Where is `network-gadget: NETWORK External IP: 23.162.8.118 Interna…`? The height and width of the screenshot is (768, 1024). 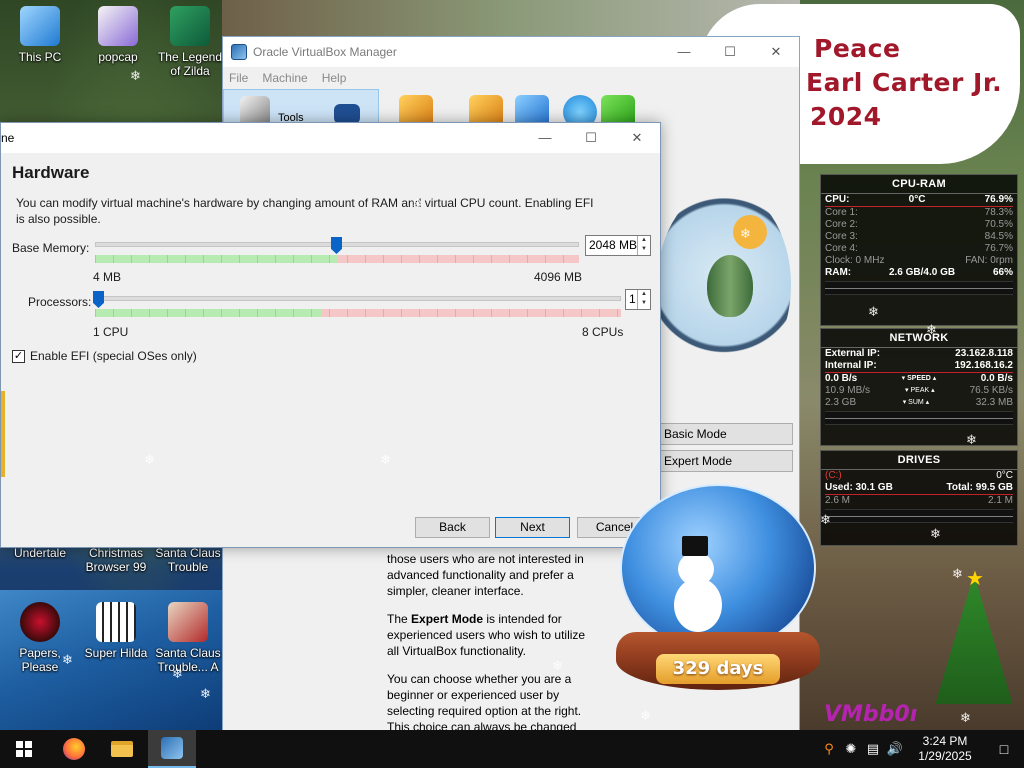 network-gadget: NETWORK External IP: 23.162.8.118 Interna… is located at coordinates (919, 387).